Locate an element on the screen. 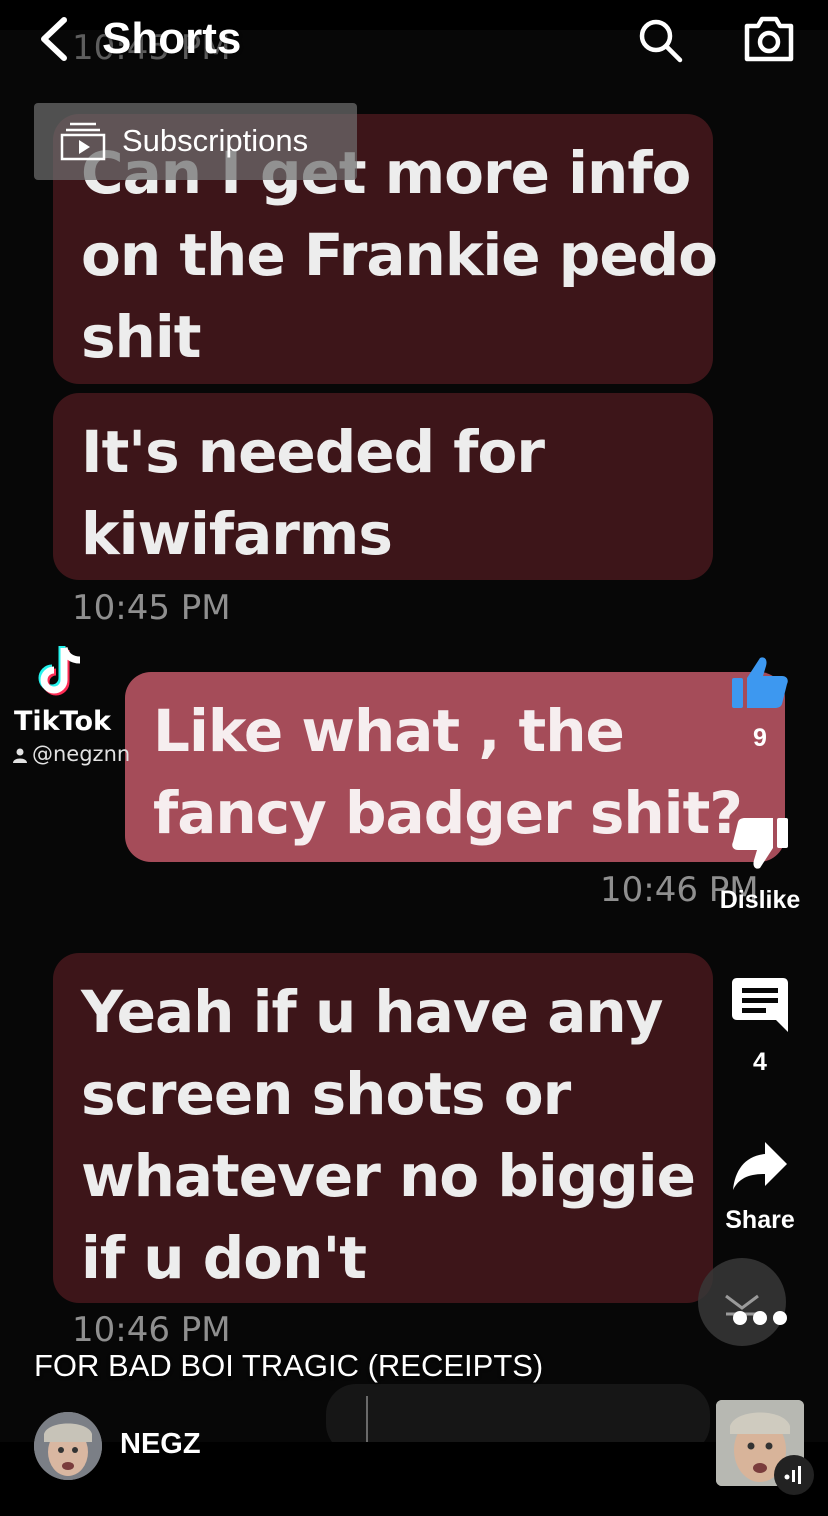  share-button: Share is located at coordinates (760, 1187).